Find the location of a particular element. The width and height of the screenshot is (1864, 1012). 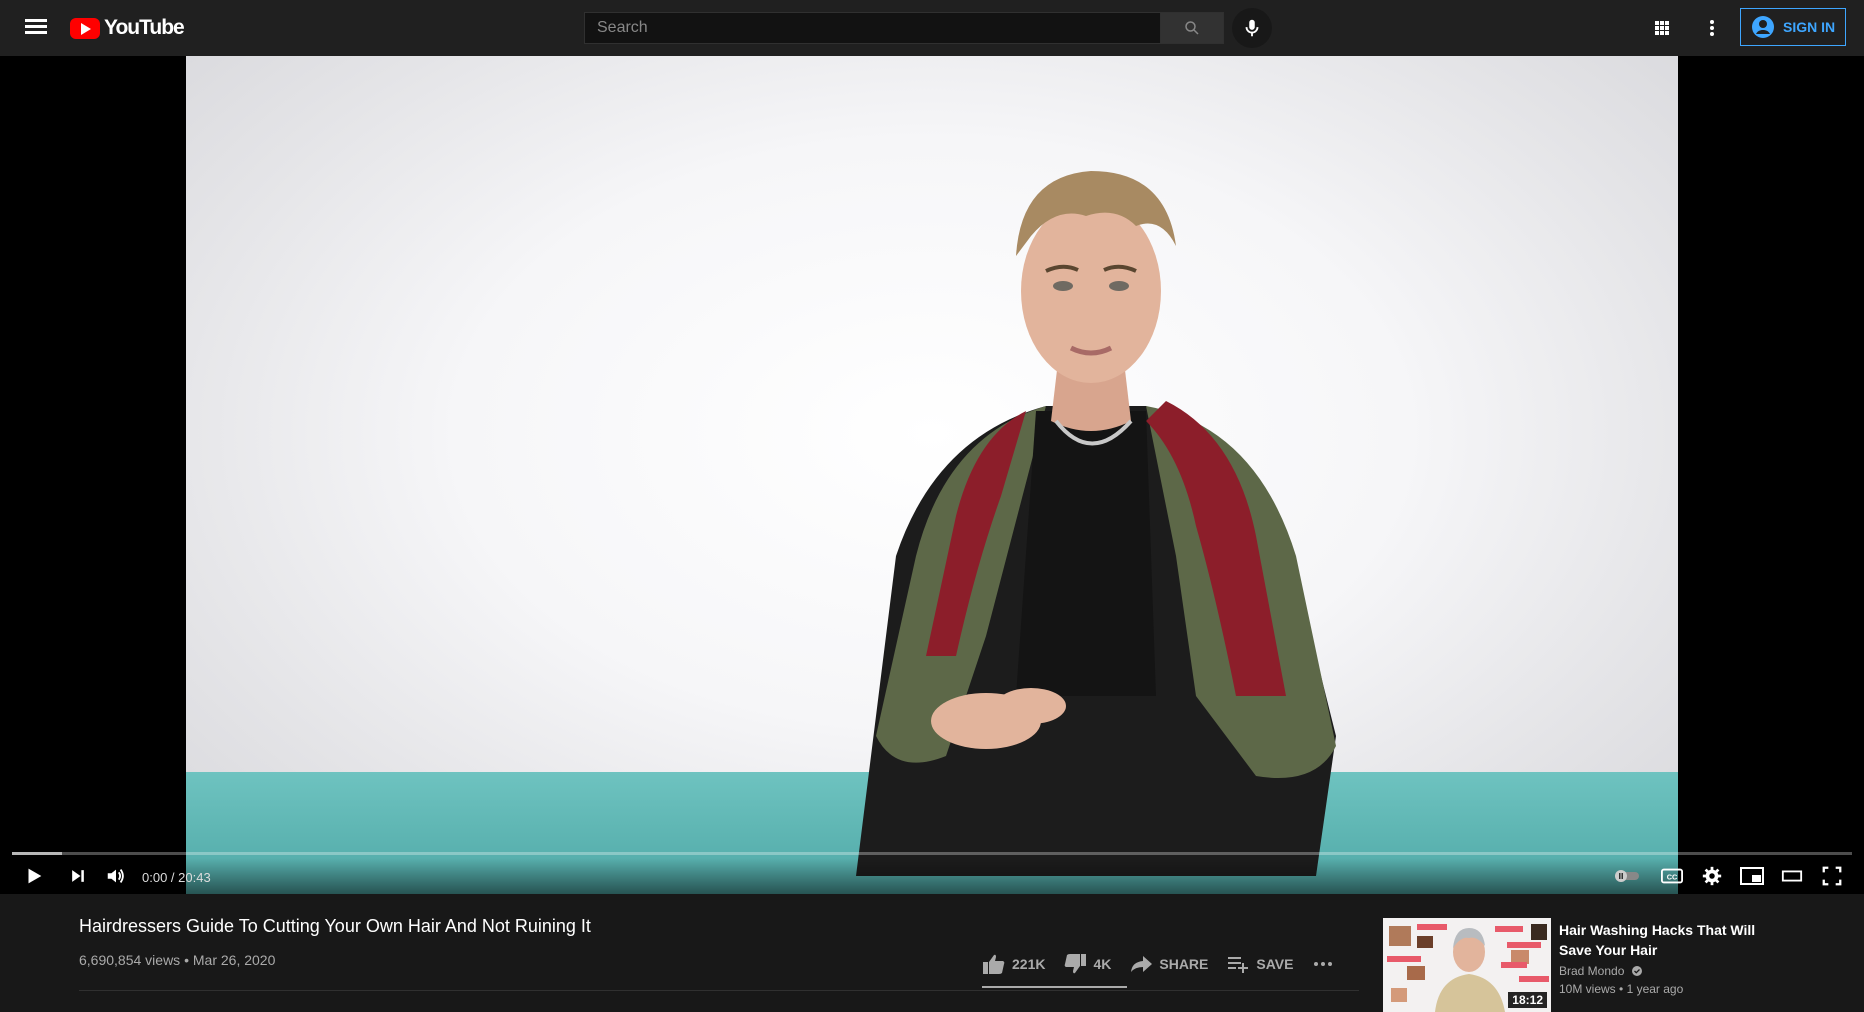

time-display: 0:00 / 20:43 is located at coordinates (176, 877).